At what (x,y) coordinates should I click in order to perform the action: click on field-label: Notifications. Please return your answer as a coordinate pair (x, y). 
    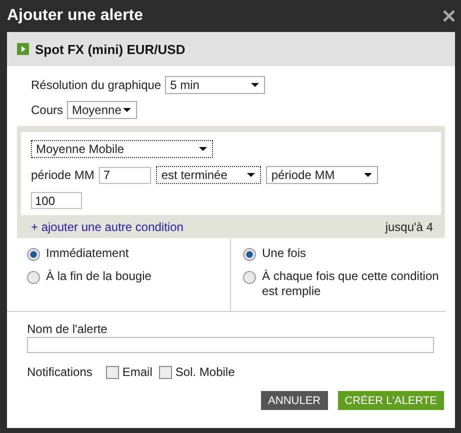
    Looking at the image, I should click on (59, 372).